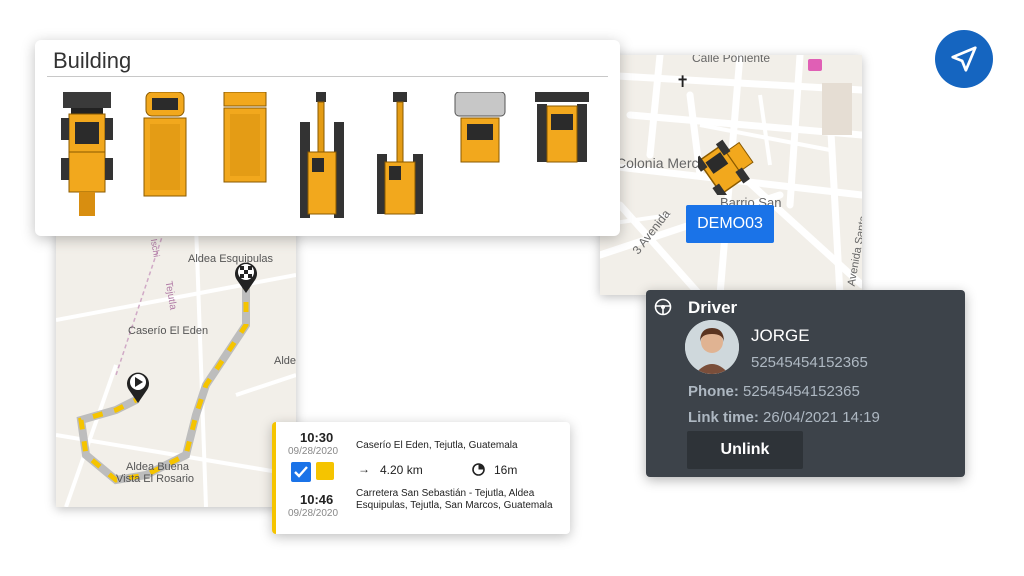 The image size is (1024, 576). I want to click on navigation-icon, so click(964, 59).